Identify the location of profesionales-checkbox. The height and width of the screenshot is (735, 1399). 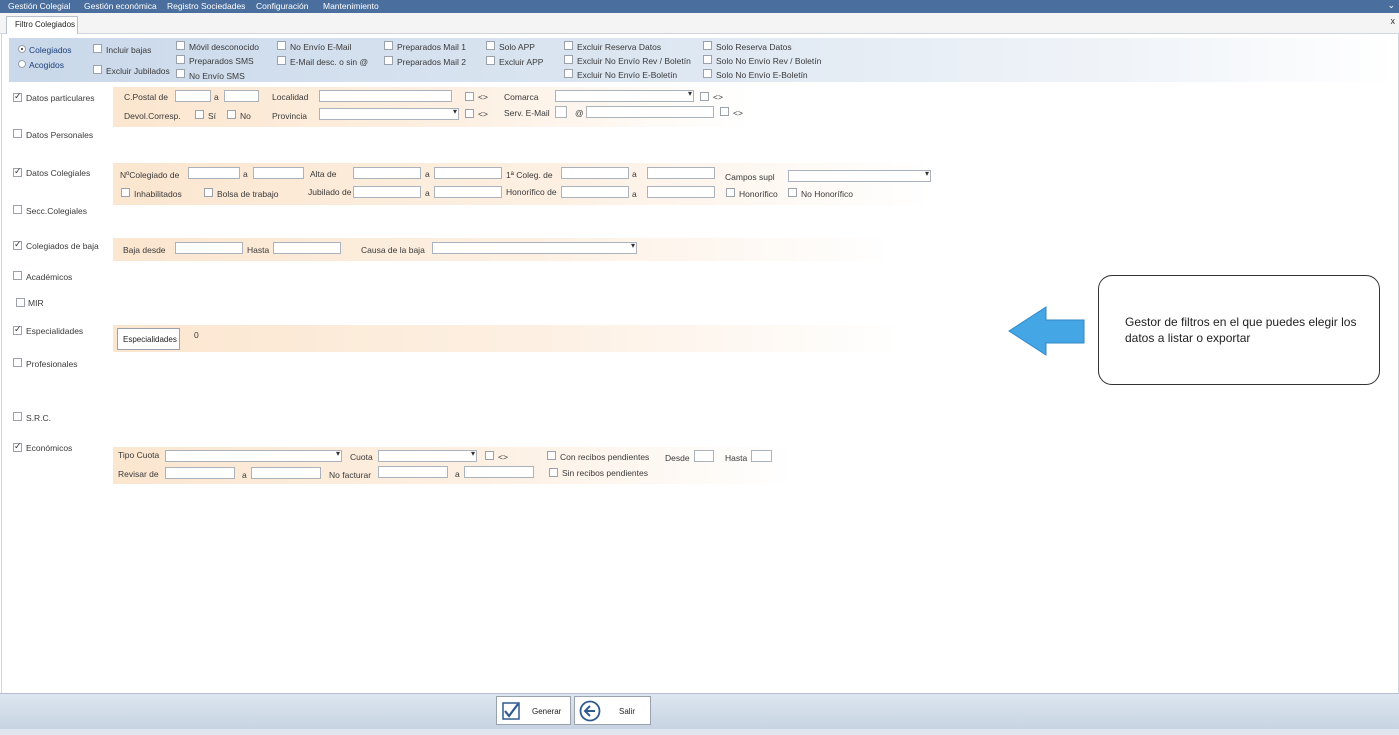
(17, 362).